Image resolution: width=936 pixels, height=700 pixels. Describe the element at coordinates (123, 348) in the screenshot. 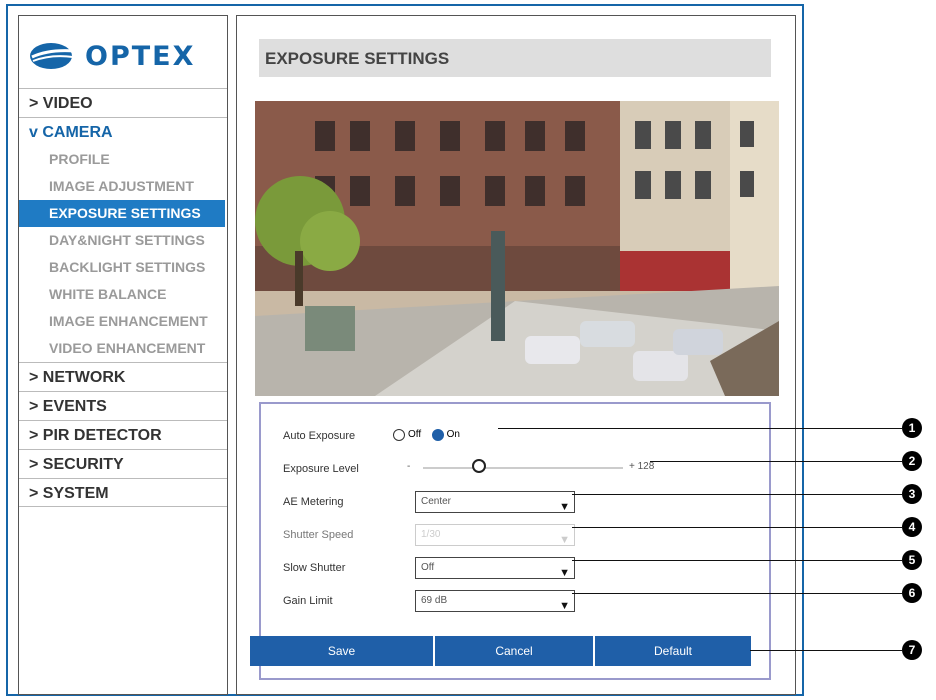

I see `sidebar-sub-video-enhancement: VIDEO ENHANCEMENT` at that location.